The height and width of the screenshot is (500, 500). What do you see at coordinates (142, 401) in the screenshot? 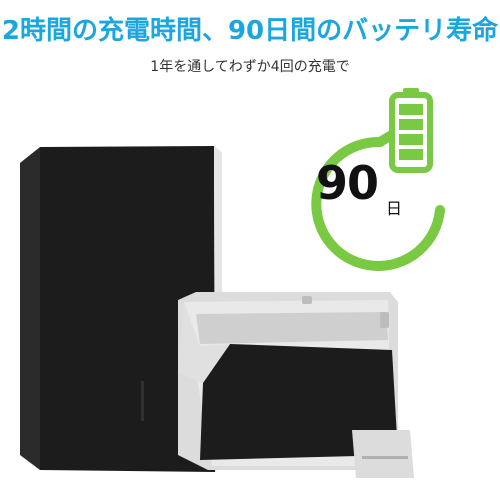
I see `case-logo` at bounding box center [142, 401].